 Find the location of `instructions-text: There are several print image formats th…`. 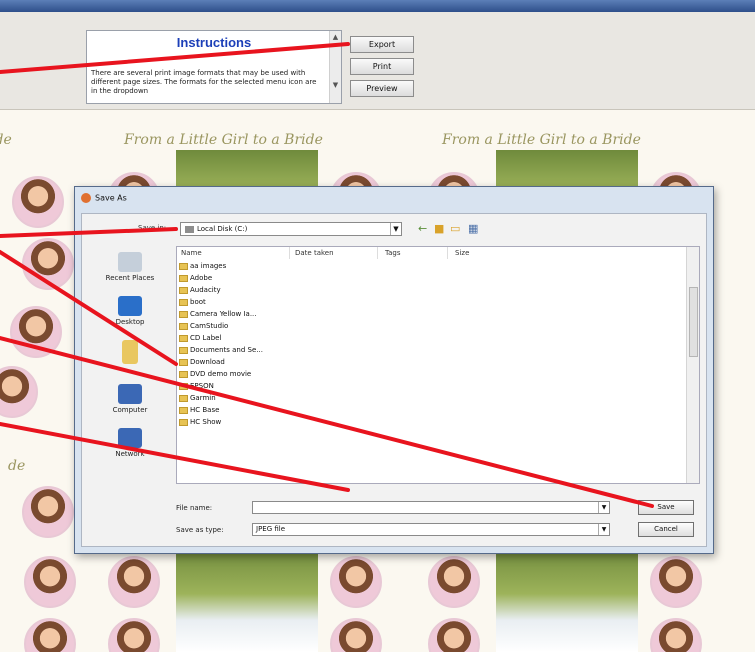

instructions-text: There are several print image formats th… is located at coordinates (204, 82).